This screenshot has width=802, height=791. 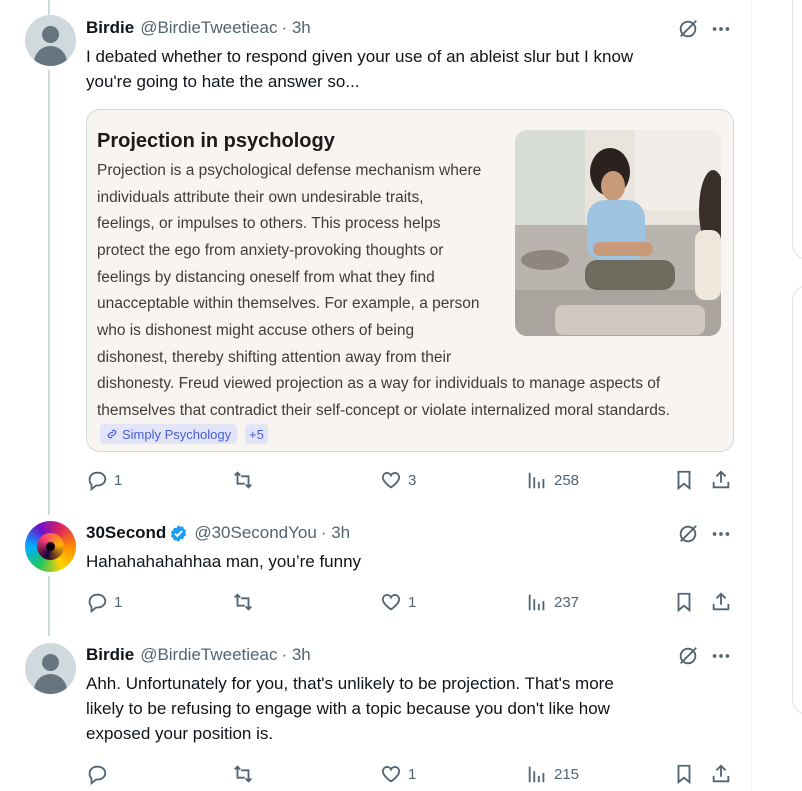 What do you see at coordinates (567, 774) in the screenshot?
I see `views-count: 215` at bounding box center [567, 774].